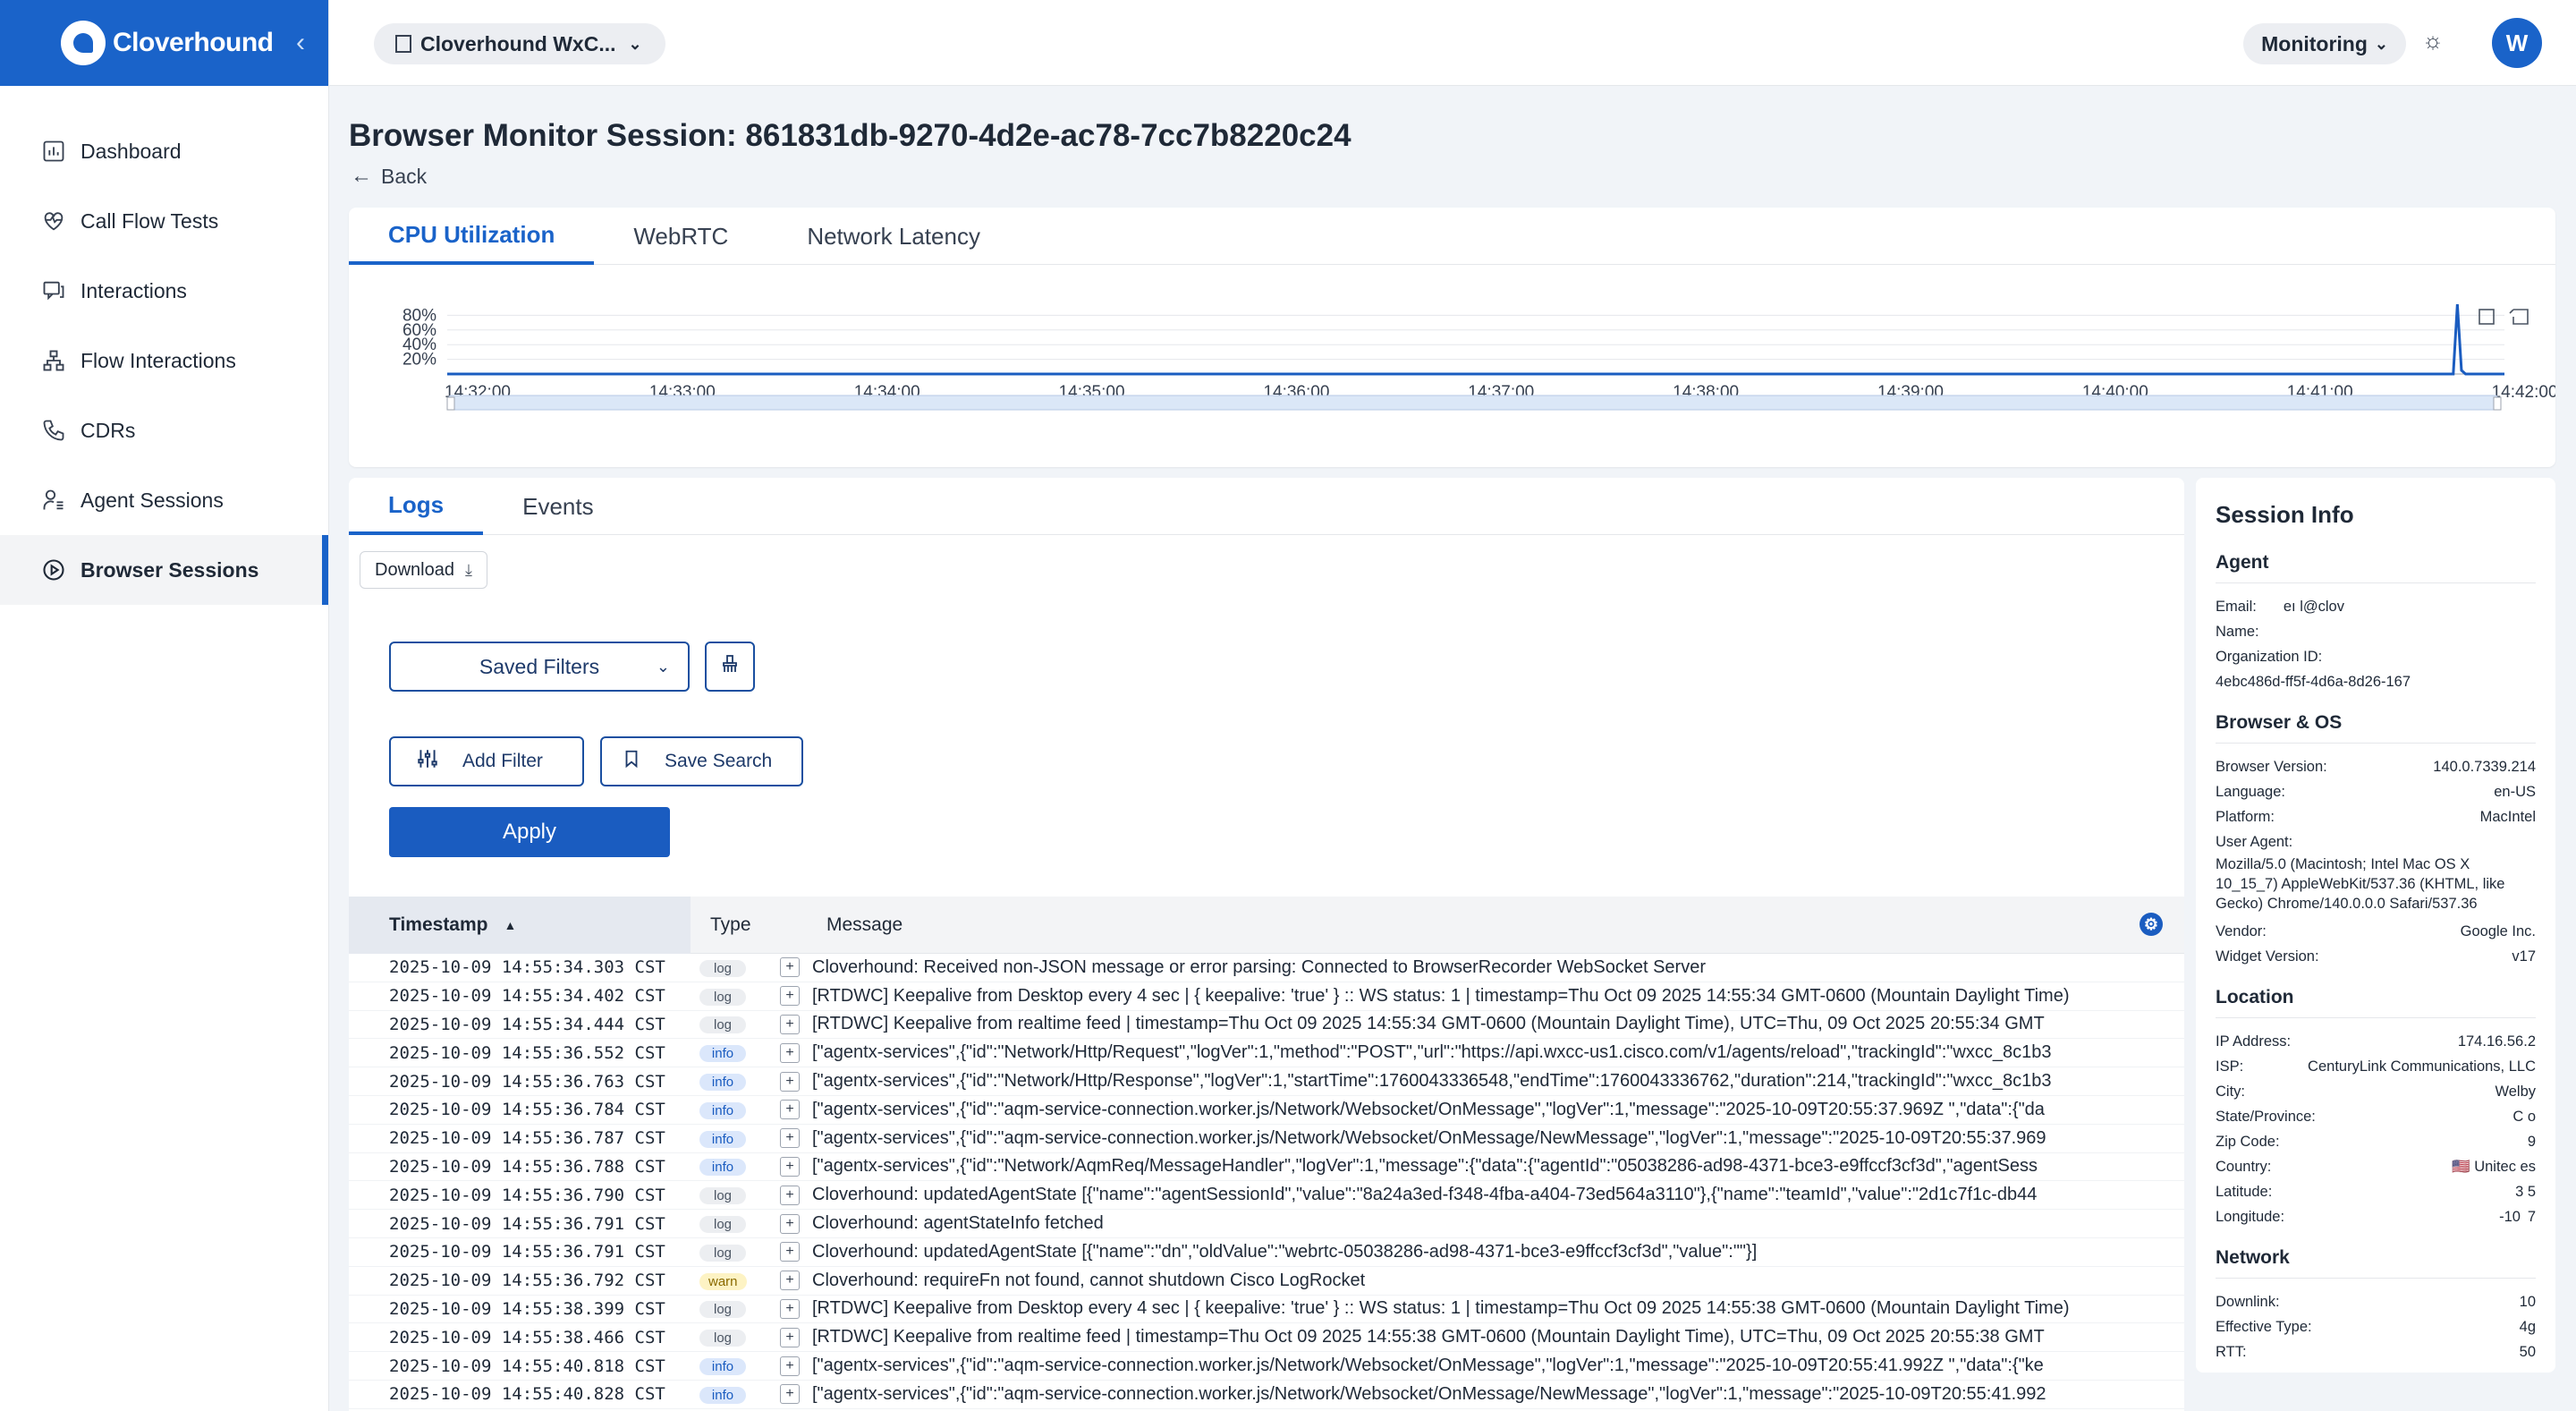 This screenshot has height=1411, width=2576. Describe the element at coordinates (361, 176) in the screenshot. I see `arrow-left-icon: ←` at that location.